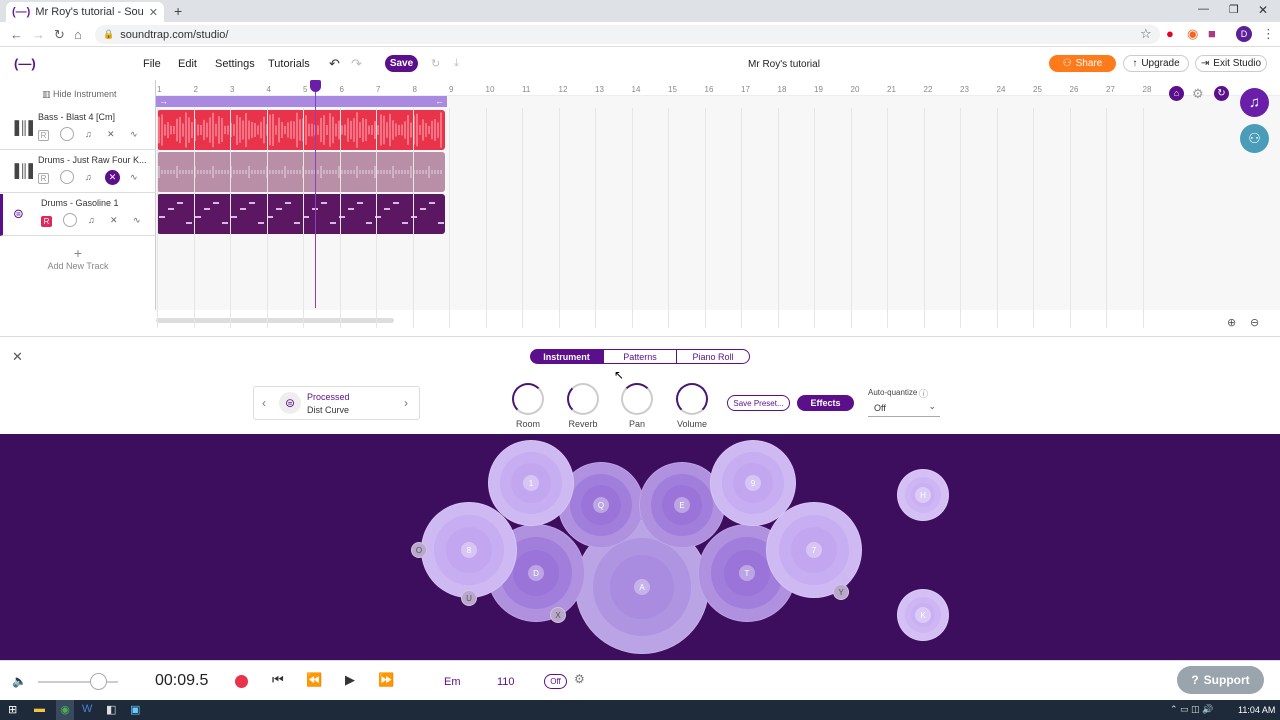 The height and width of the screenshot is (720, 1280). Describe the element at coordinates (1212, 33) in the screenshot. I see `extension-icon: ■` at that location.